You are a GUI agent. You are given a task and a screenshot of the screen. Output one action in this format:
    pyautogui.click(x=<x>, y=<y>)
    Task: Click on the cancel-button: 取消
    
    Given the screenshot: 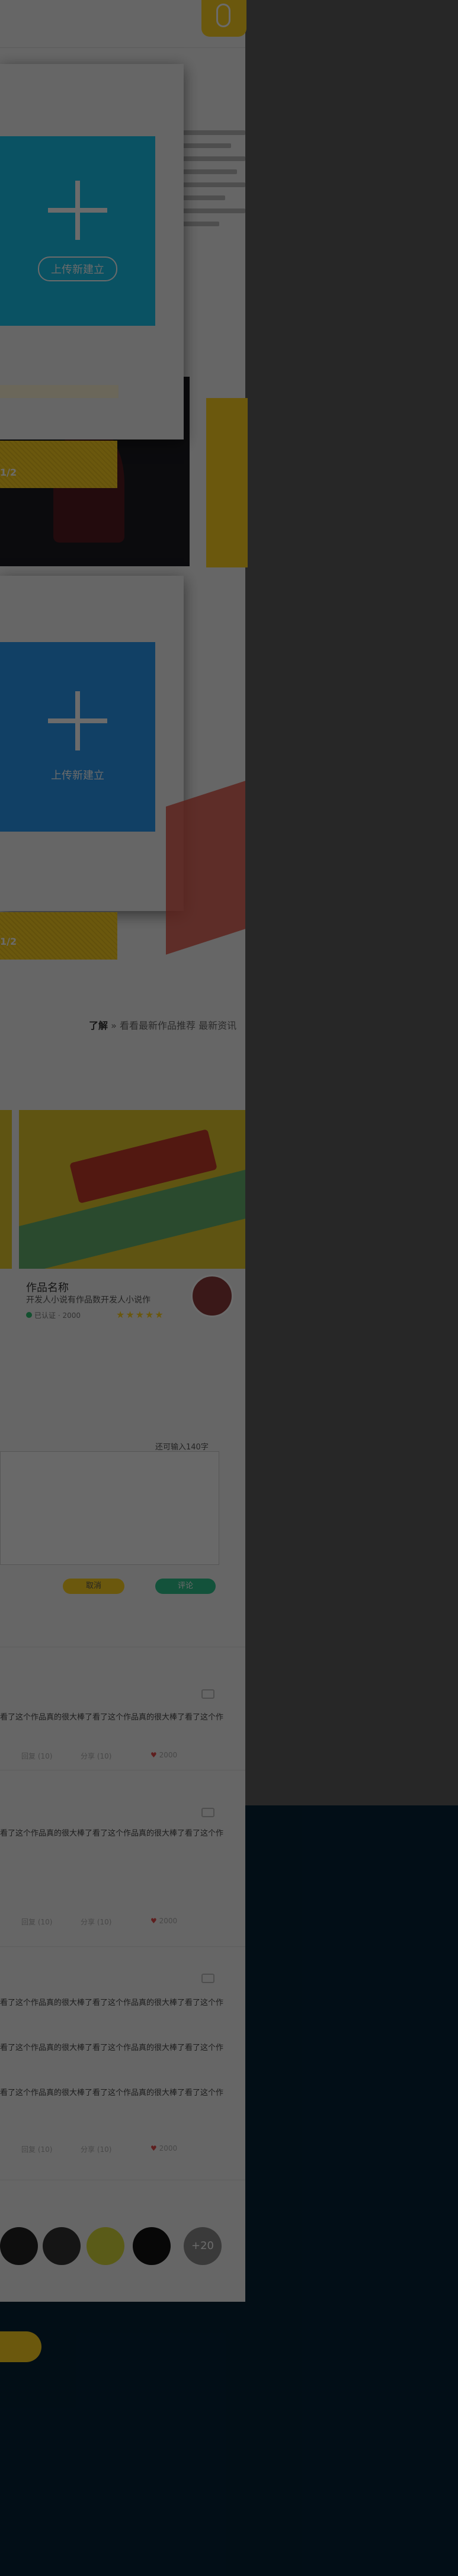 What is the action you would take?
    pyautogui.click(x=93, y=1586)
    